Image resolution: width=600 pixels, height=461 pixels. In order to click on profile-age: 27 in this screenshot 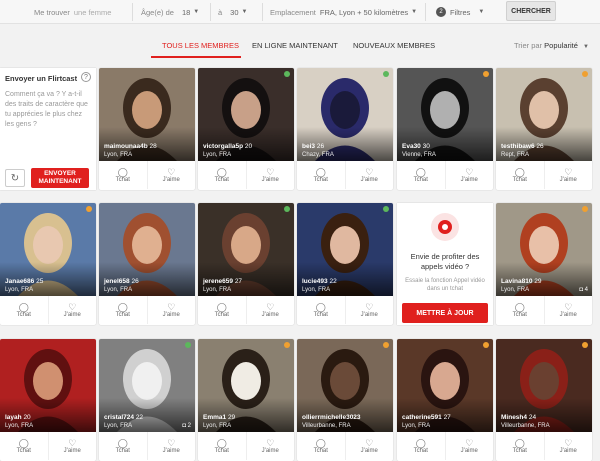, I will do `click(447, 417)`.